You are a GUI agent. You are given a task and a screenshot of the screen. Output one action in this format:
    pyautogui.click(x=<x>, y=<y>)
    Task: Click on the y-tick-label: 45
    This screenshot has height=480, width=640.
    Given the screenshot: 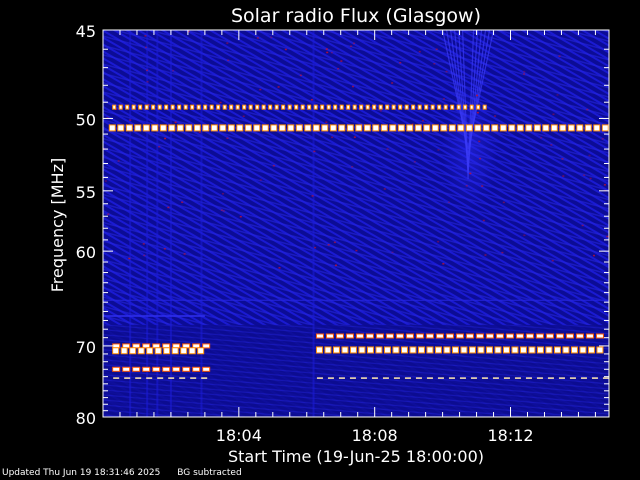 What is the action you would take?
    pyautogui.click(x=86, y=31)
    